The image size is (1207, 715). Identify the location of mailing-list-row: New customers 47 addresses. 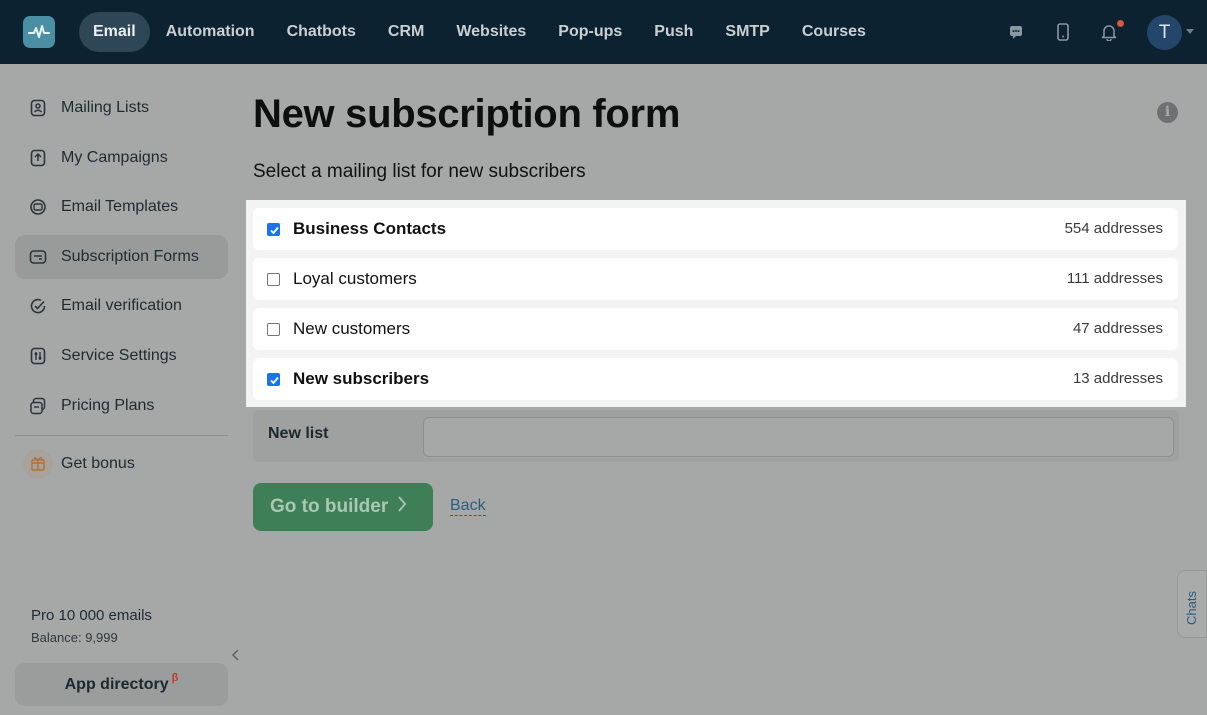
(715, 329).